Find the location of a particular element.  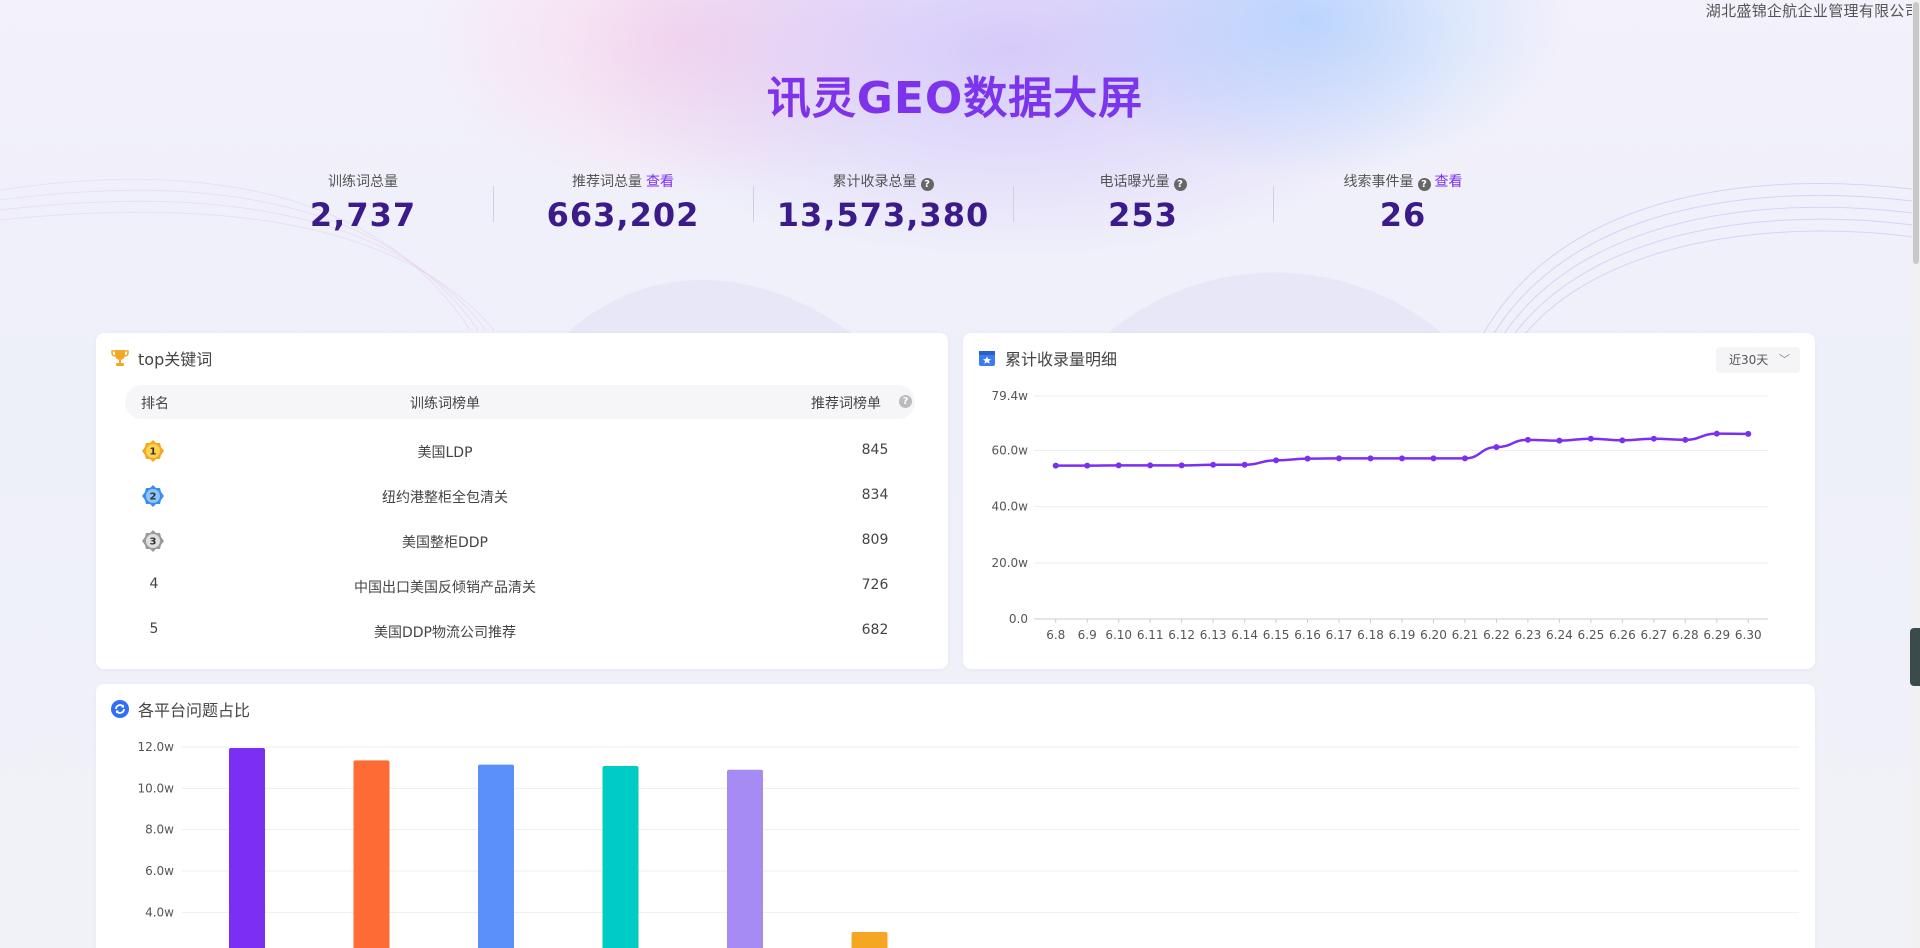

y-tick-label: 12.0w is located at coordinates (155, 747).